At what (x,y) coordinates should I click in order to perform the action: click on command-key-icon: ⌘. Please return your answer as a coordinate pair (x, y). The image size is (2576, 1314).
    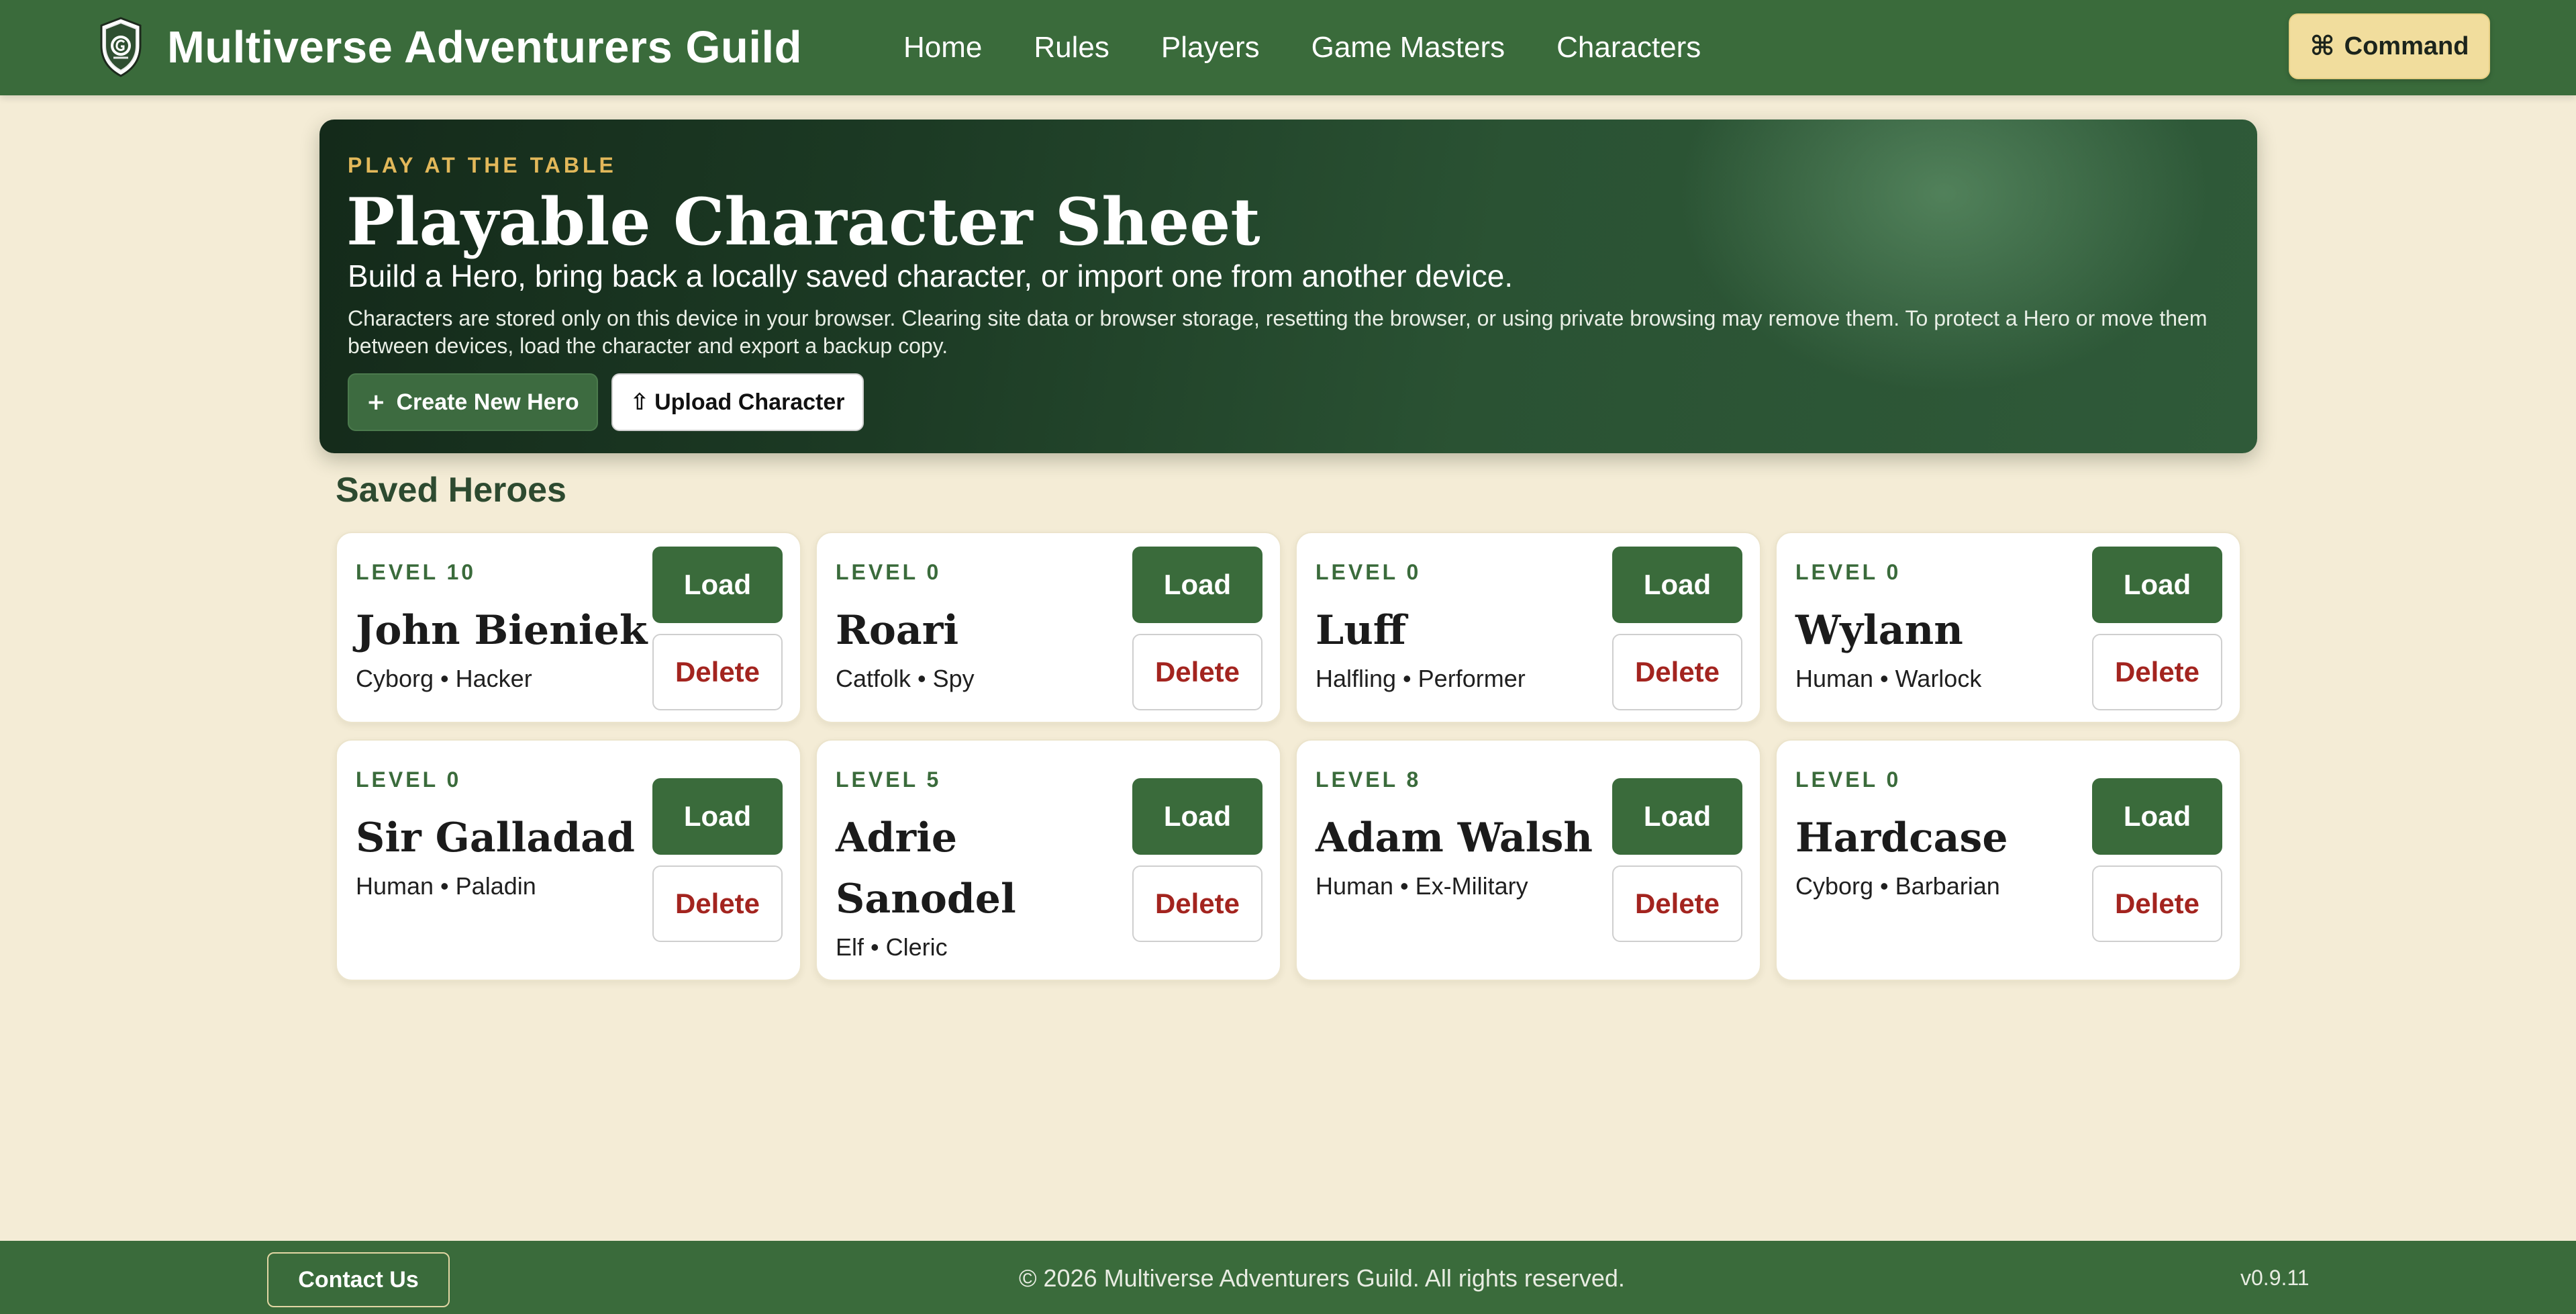
    Looking at the image, I should click on (2322, 46).